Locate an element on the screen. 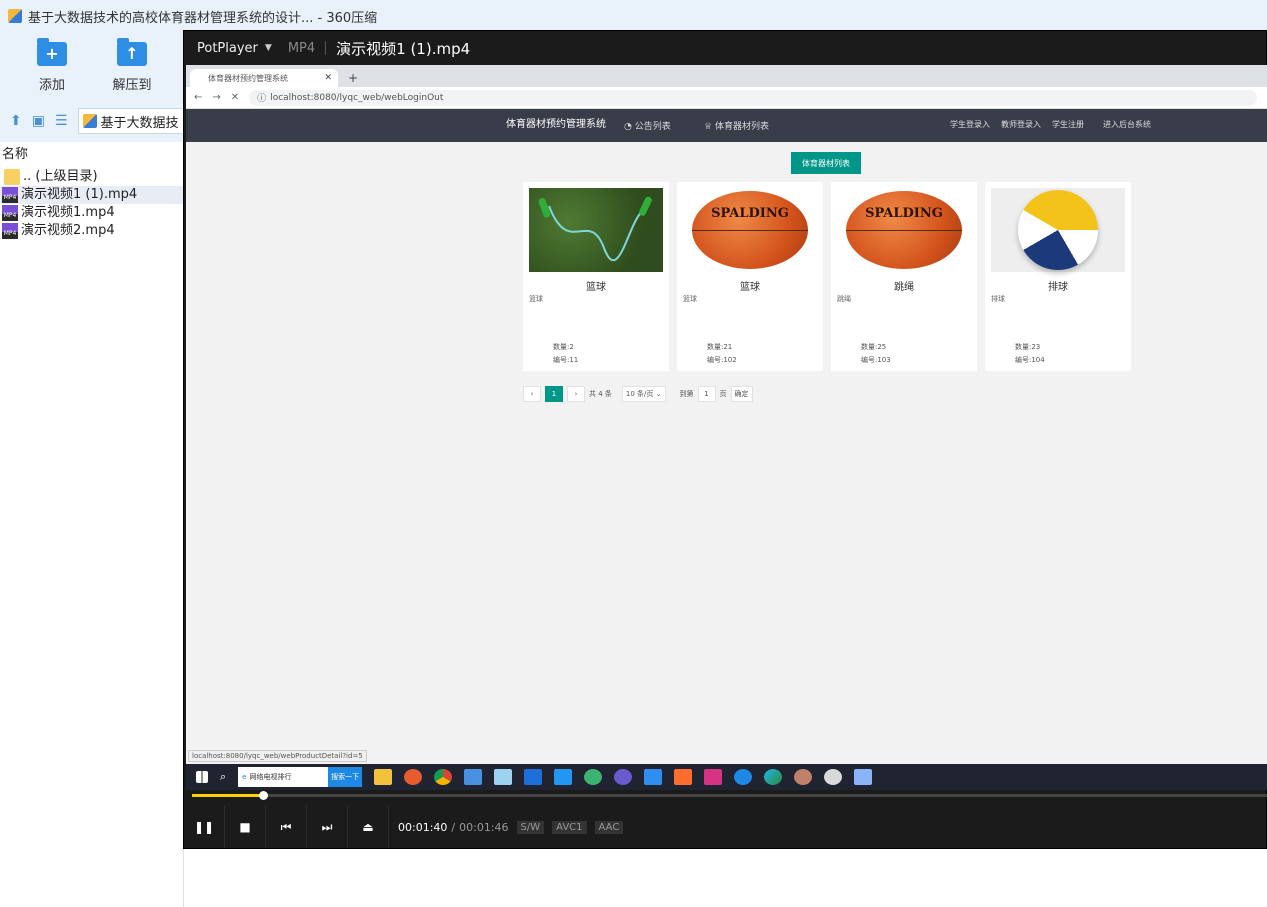 This screenshot has height=907, width=1267. close-icon: ✕ is located at coordinates (328, 78).